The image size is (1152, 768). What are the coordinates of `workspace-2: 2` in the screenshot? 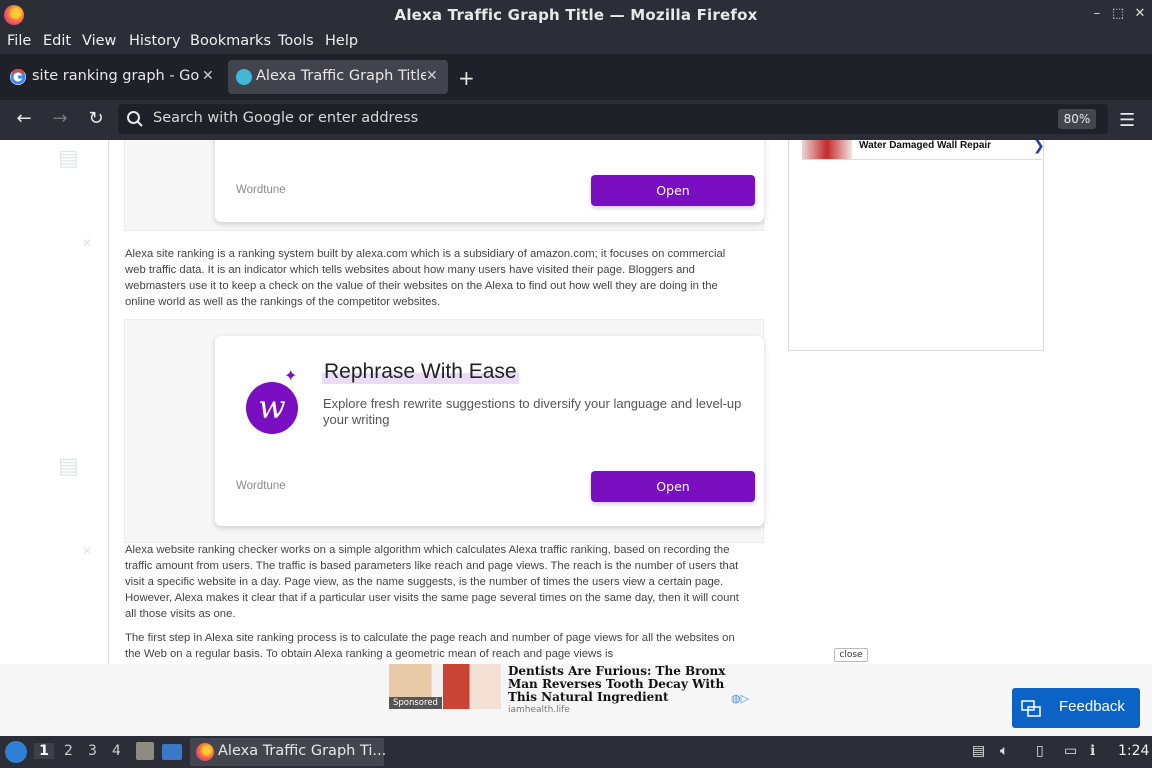 It's located at (68, 751).